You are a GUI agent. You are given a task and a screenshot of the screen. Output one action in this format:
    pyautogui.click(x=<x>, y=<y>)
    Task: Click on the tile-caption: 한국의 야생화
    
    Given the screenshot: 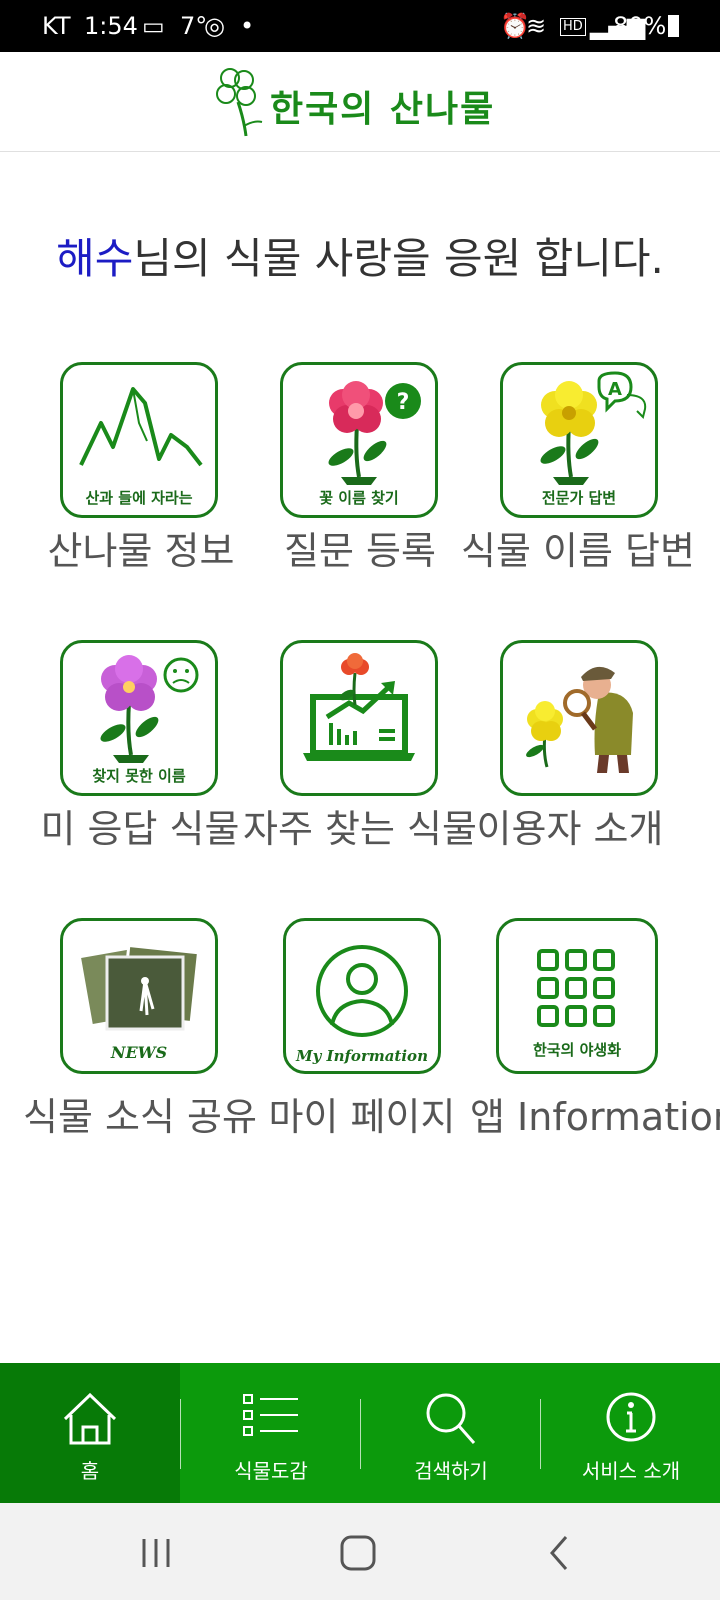 What is the action you would take?
    pyautogui.click(x=577, y=1050)
    